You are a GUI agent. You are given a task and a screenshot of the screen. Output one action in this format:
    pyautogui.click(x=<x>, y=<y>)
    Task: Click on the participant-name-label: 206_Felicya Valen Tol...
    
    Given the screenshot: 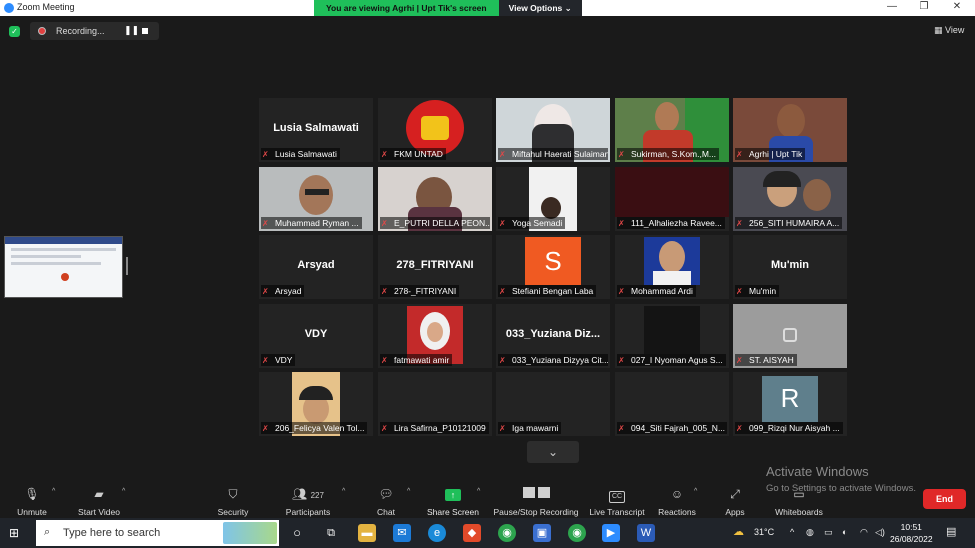 What is the action you would take?
    pyautogui.click(x=314, y=428)
    